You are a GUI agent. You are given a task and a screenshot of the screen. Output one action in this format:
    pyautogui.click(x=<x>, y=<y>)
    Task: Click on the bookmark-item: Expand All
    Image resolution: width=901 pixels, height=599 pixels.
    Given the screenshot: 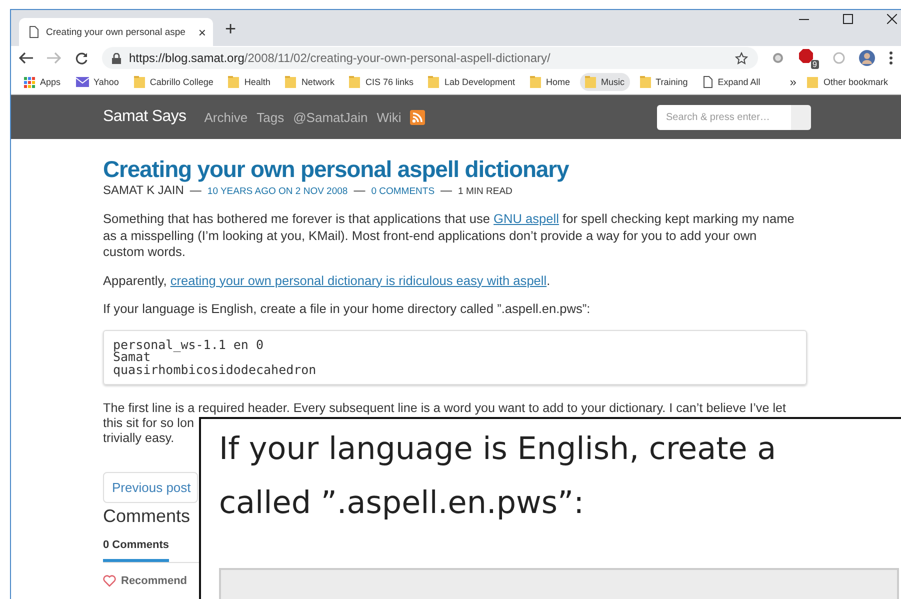 What is the action you would take?
    pyautogui.click(x=732, y=82)
    